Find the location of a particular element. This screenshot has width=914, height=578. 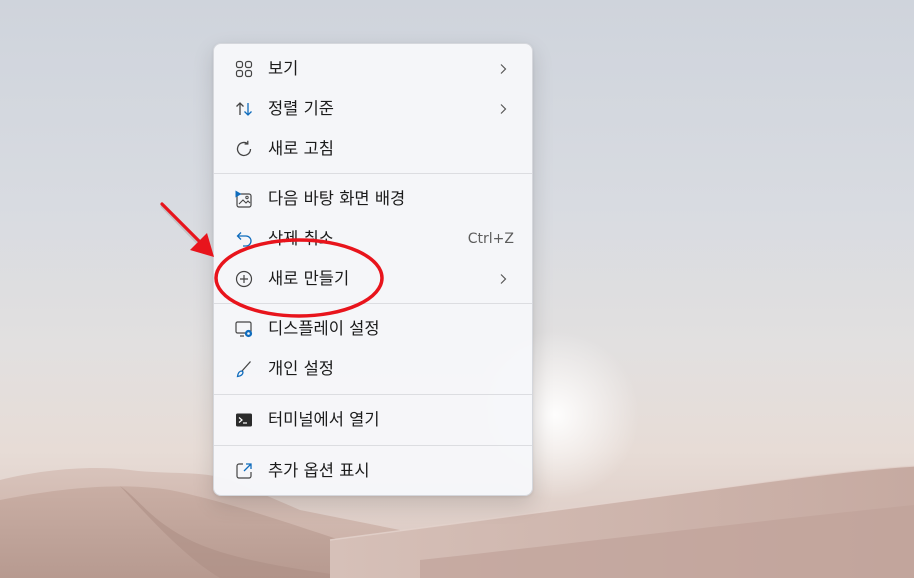

menu-item-label: 새로 만들기 is located at coordinates (309, 278).